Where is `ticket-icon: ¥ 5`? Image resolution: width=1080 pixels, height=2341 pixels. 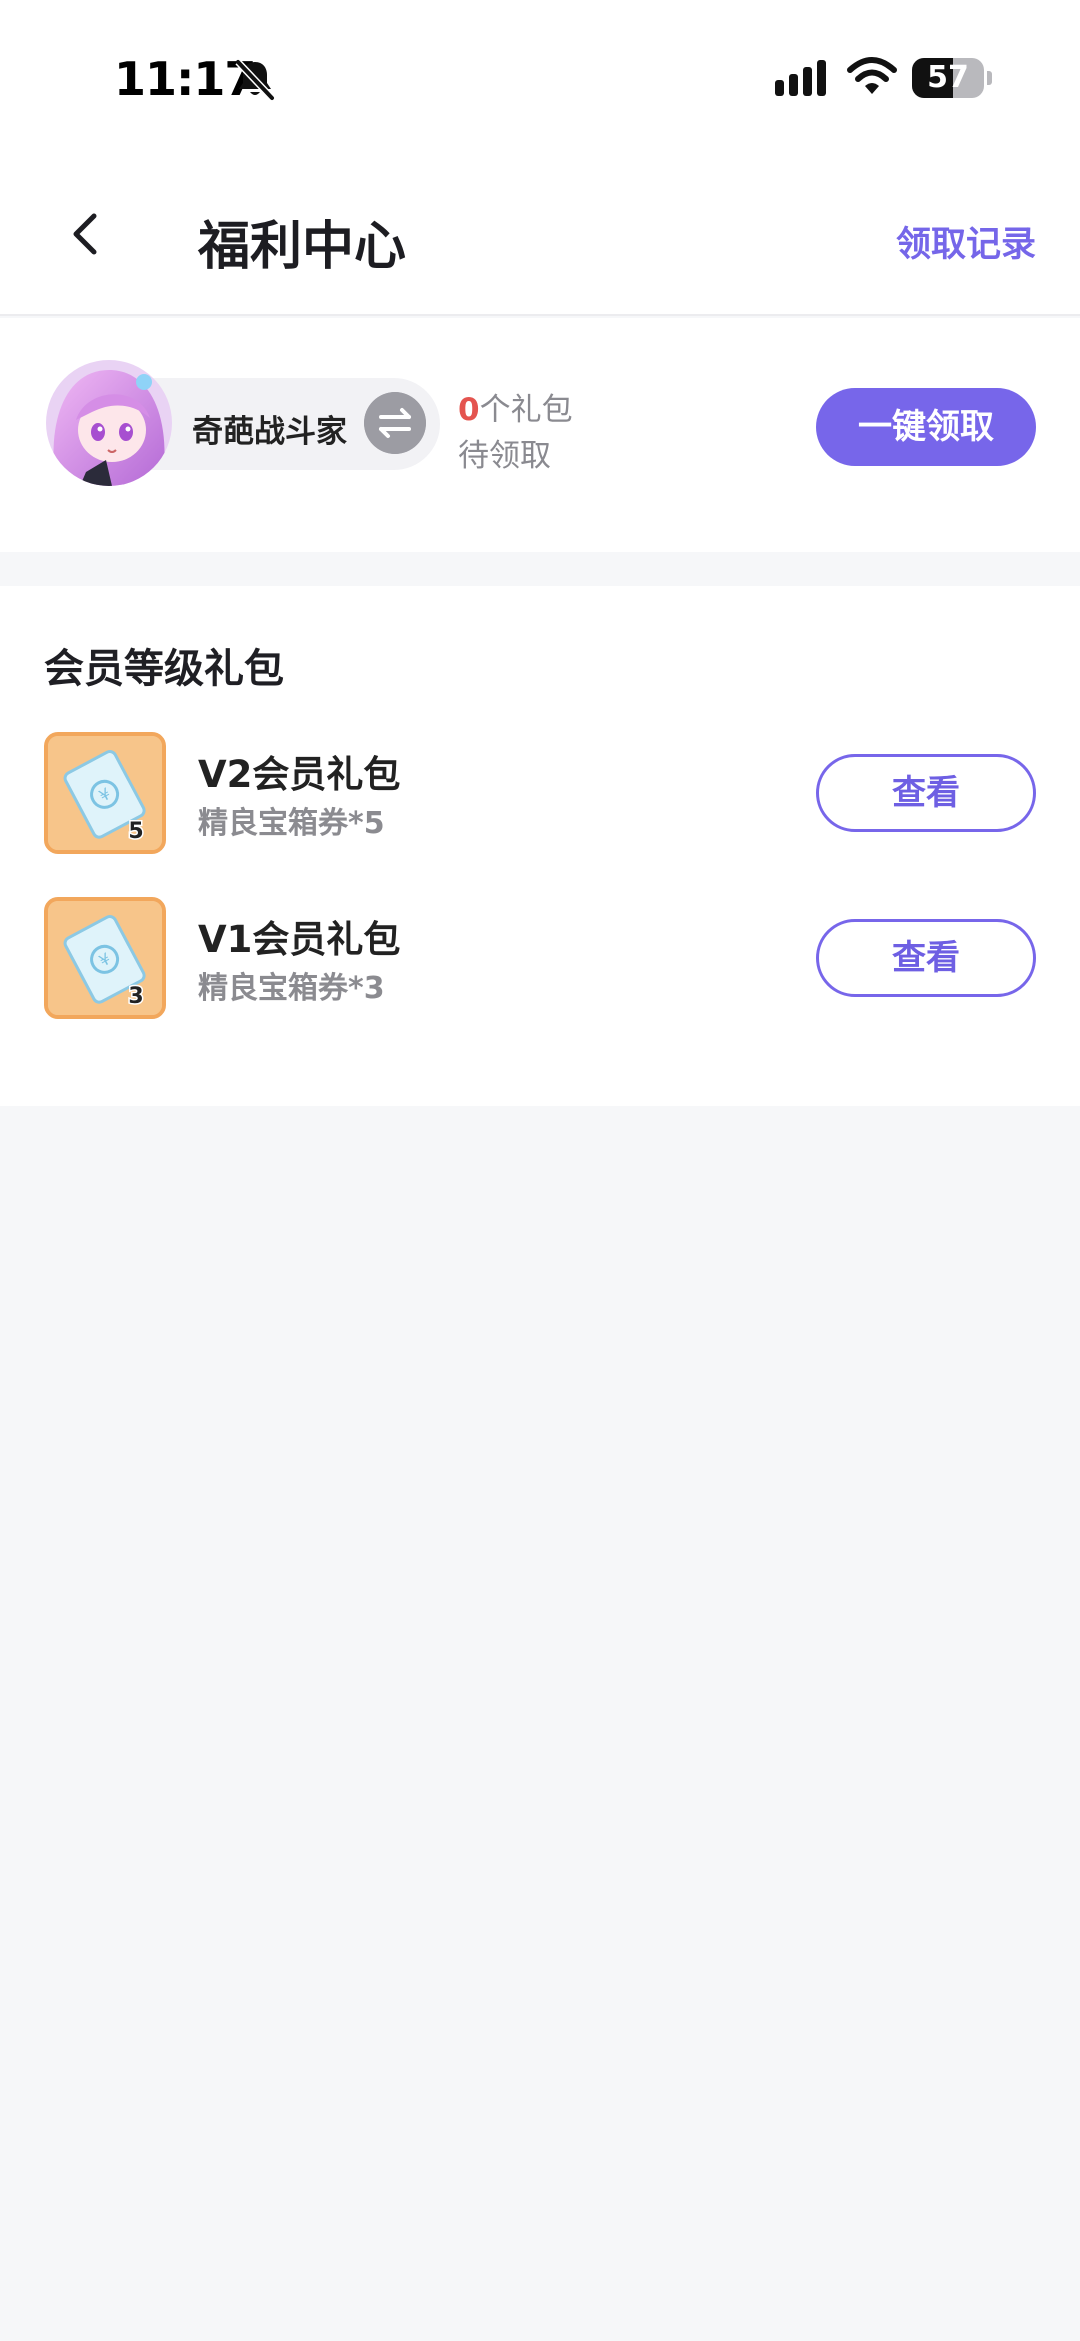 ticket-icon: ¥ 5 is located at coordinates (105, 793).